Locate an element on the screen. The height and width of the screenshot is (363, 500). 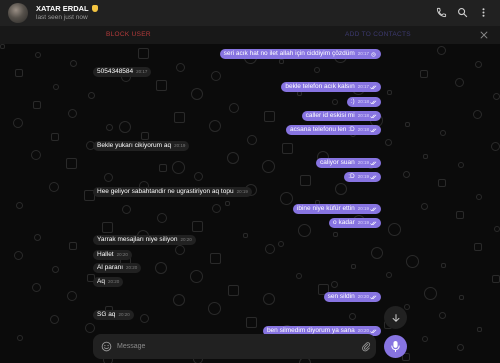
more-vertical-icon is located at coordinates (483, 12).